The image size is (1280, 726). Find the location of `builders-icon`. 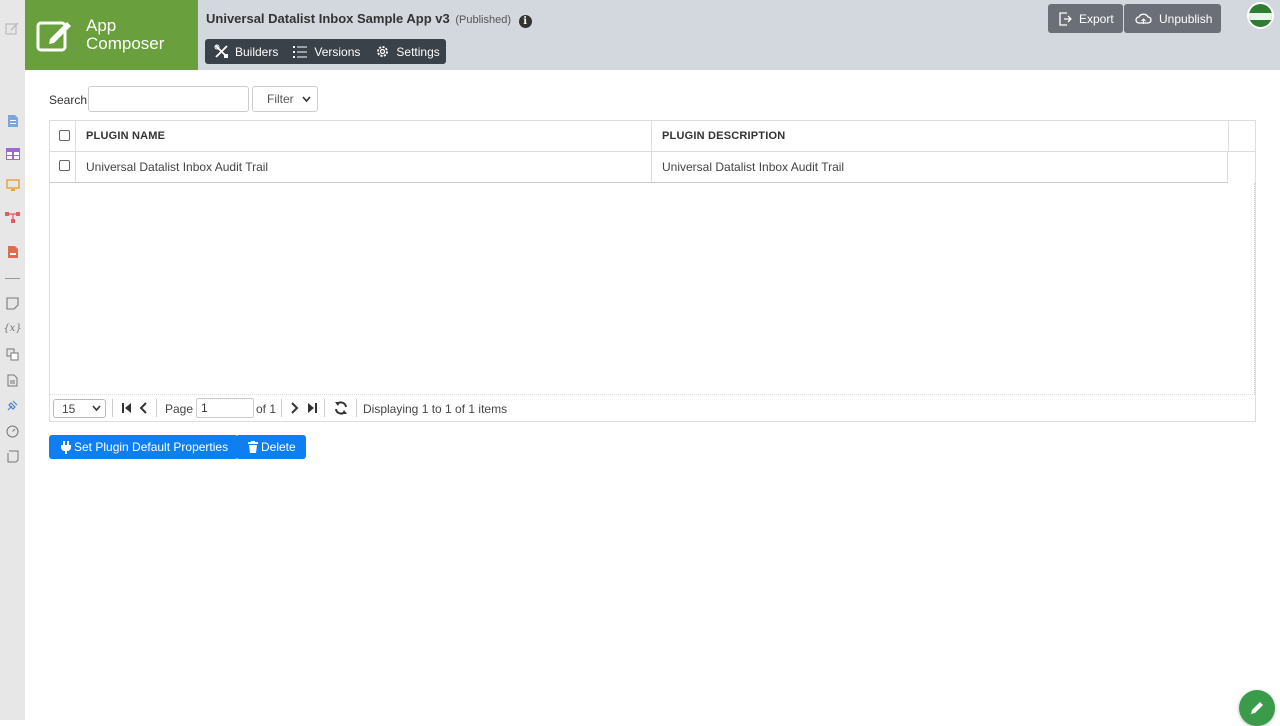

builders-icon is located at coordinates (221, 51).